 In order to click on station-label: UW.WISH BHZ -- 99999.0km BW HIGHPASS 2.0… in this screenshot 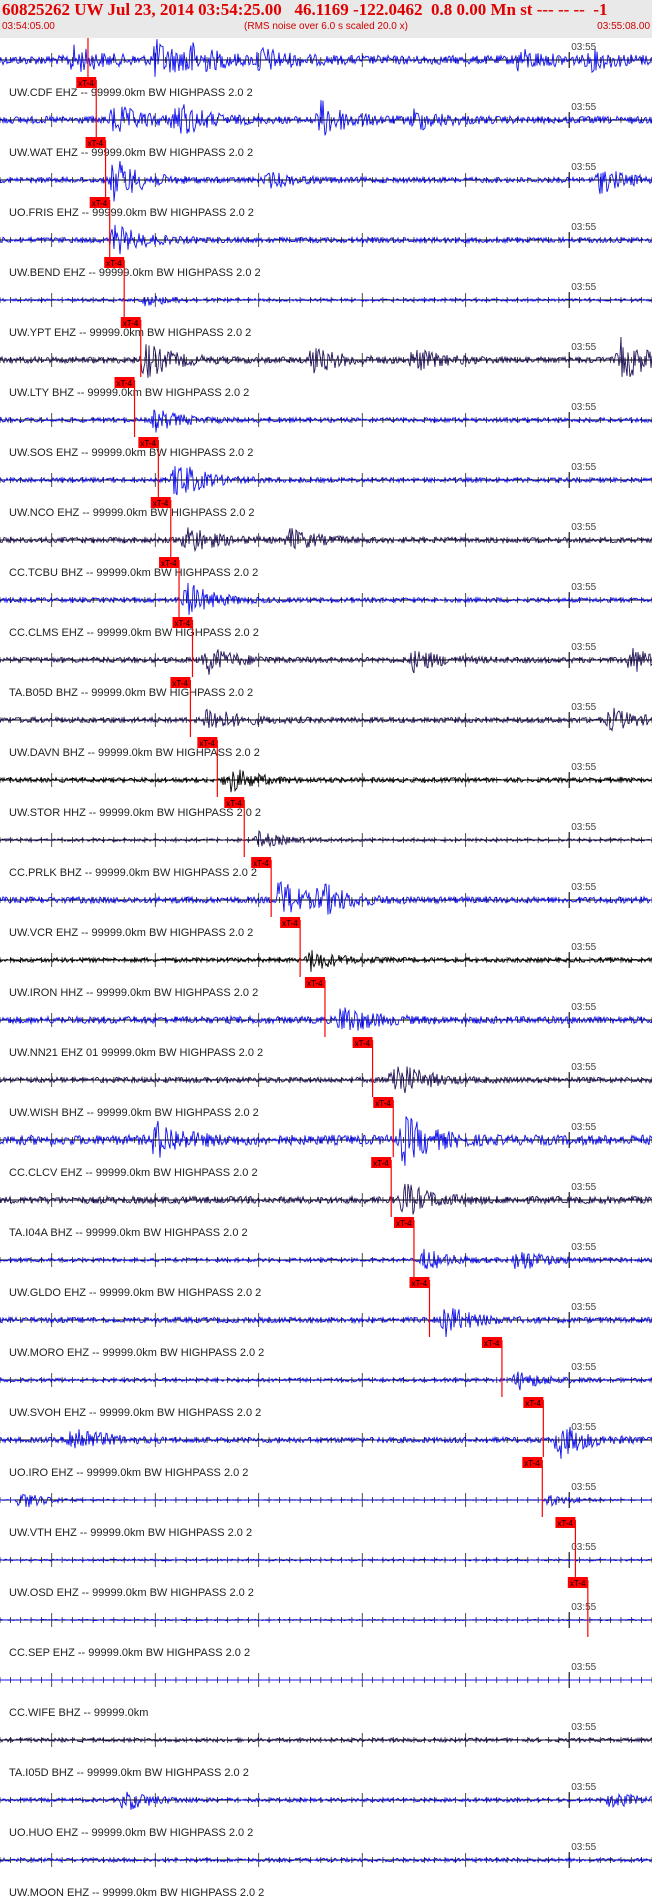, I will do `click(134, 1113)`.